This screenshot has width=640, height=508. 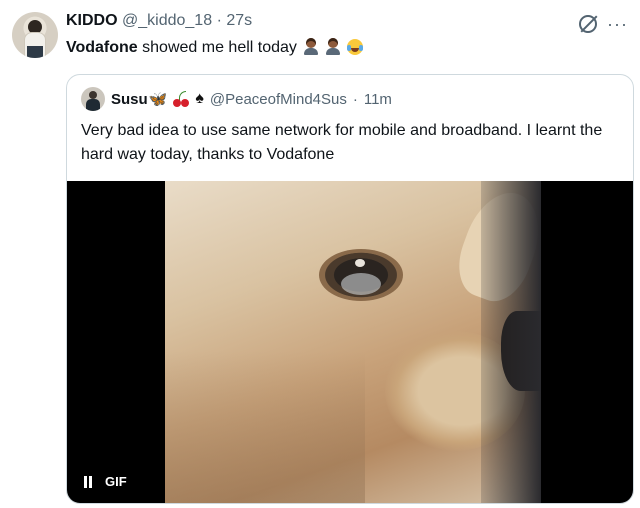 What do you see at coordinates (378, 99) in the screenshot?
I see `quoted-timestamp: 11m` at bounding box center [378, 99].